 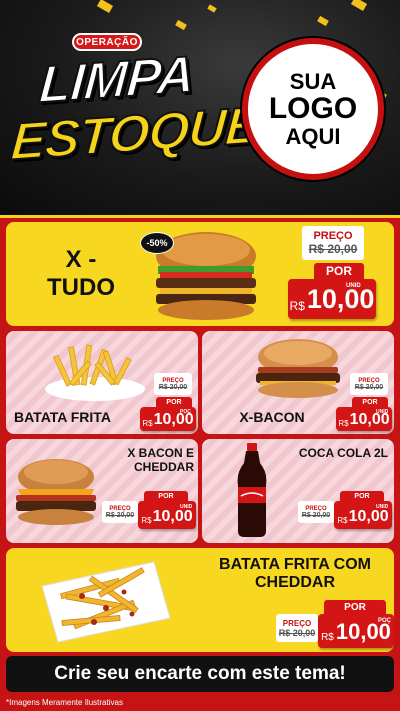 What do you see at coordinates (157, 243) in the screenshot?
I see `discount-badge: -50%` at bounding box center [157, 243].